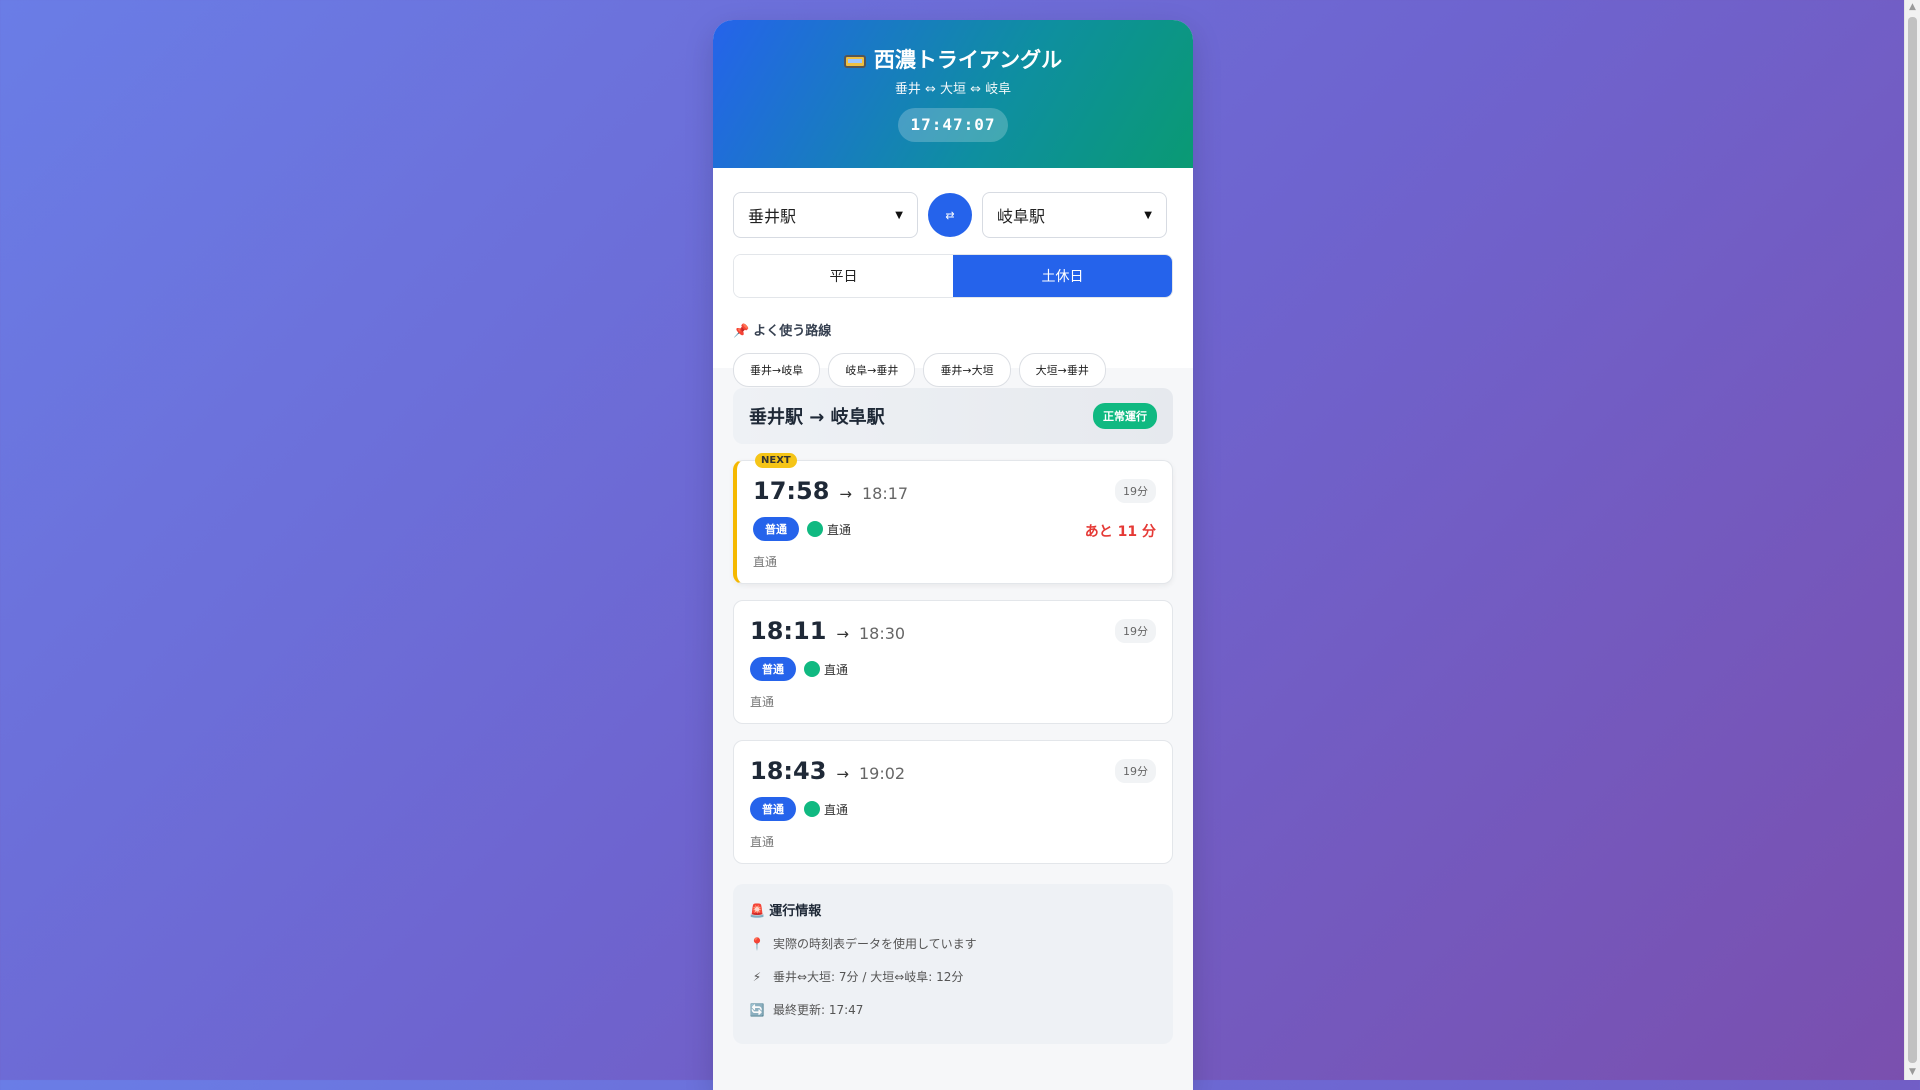 This screenshot has width=1920, height=1090. I want to click on from-station-select: 垂井駅 ▼, so click(825, 215).